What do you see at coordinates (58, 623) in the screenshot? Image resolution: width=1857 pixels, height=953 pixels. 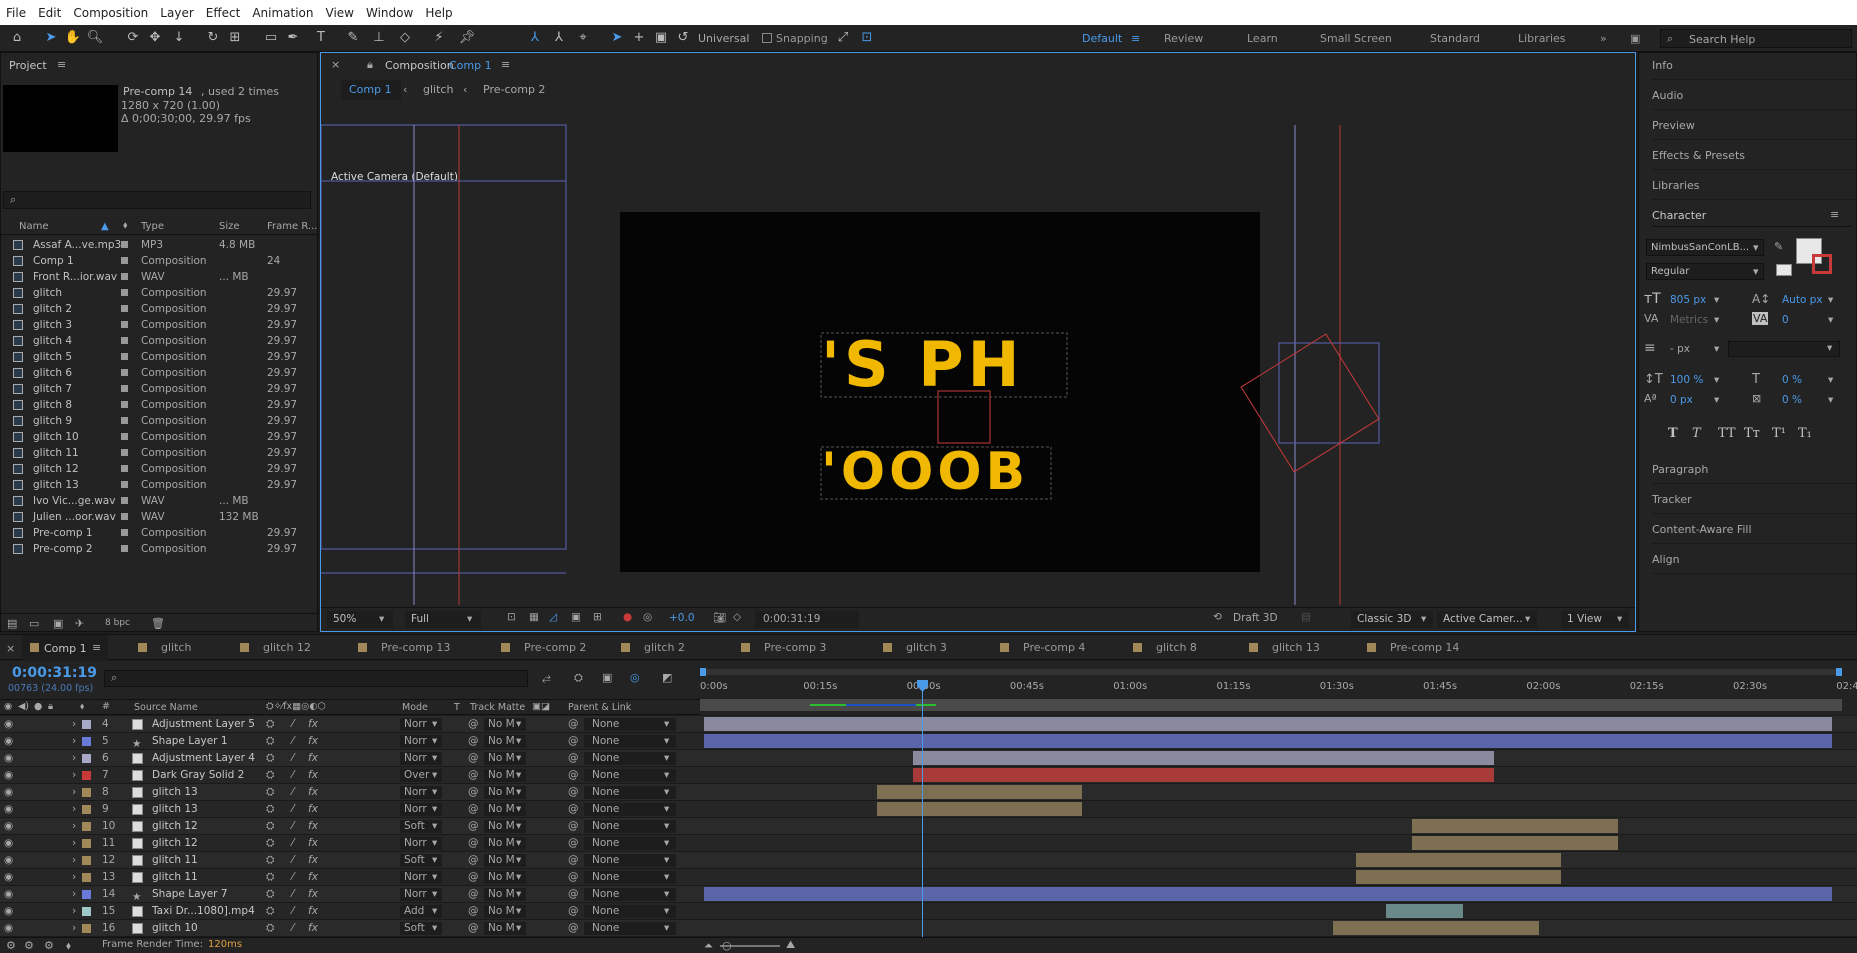 I see `new-comp-icon: ▣` at bounding box center [58, 623].